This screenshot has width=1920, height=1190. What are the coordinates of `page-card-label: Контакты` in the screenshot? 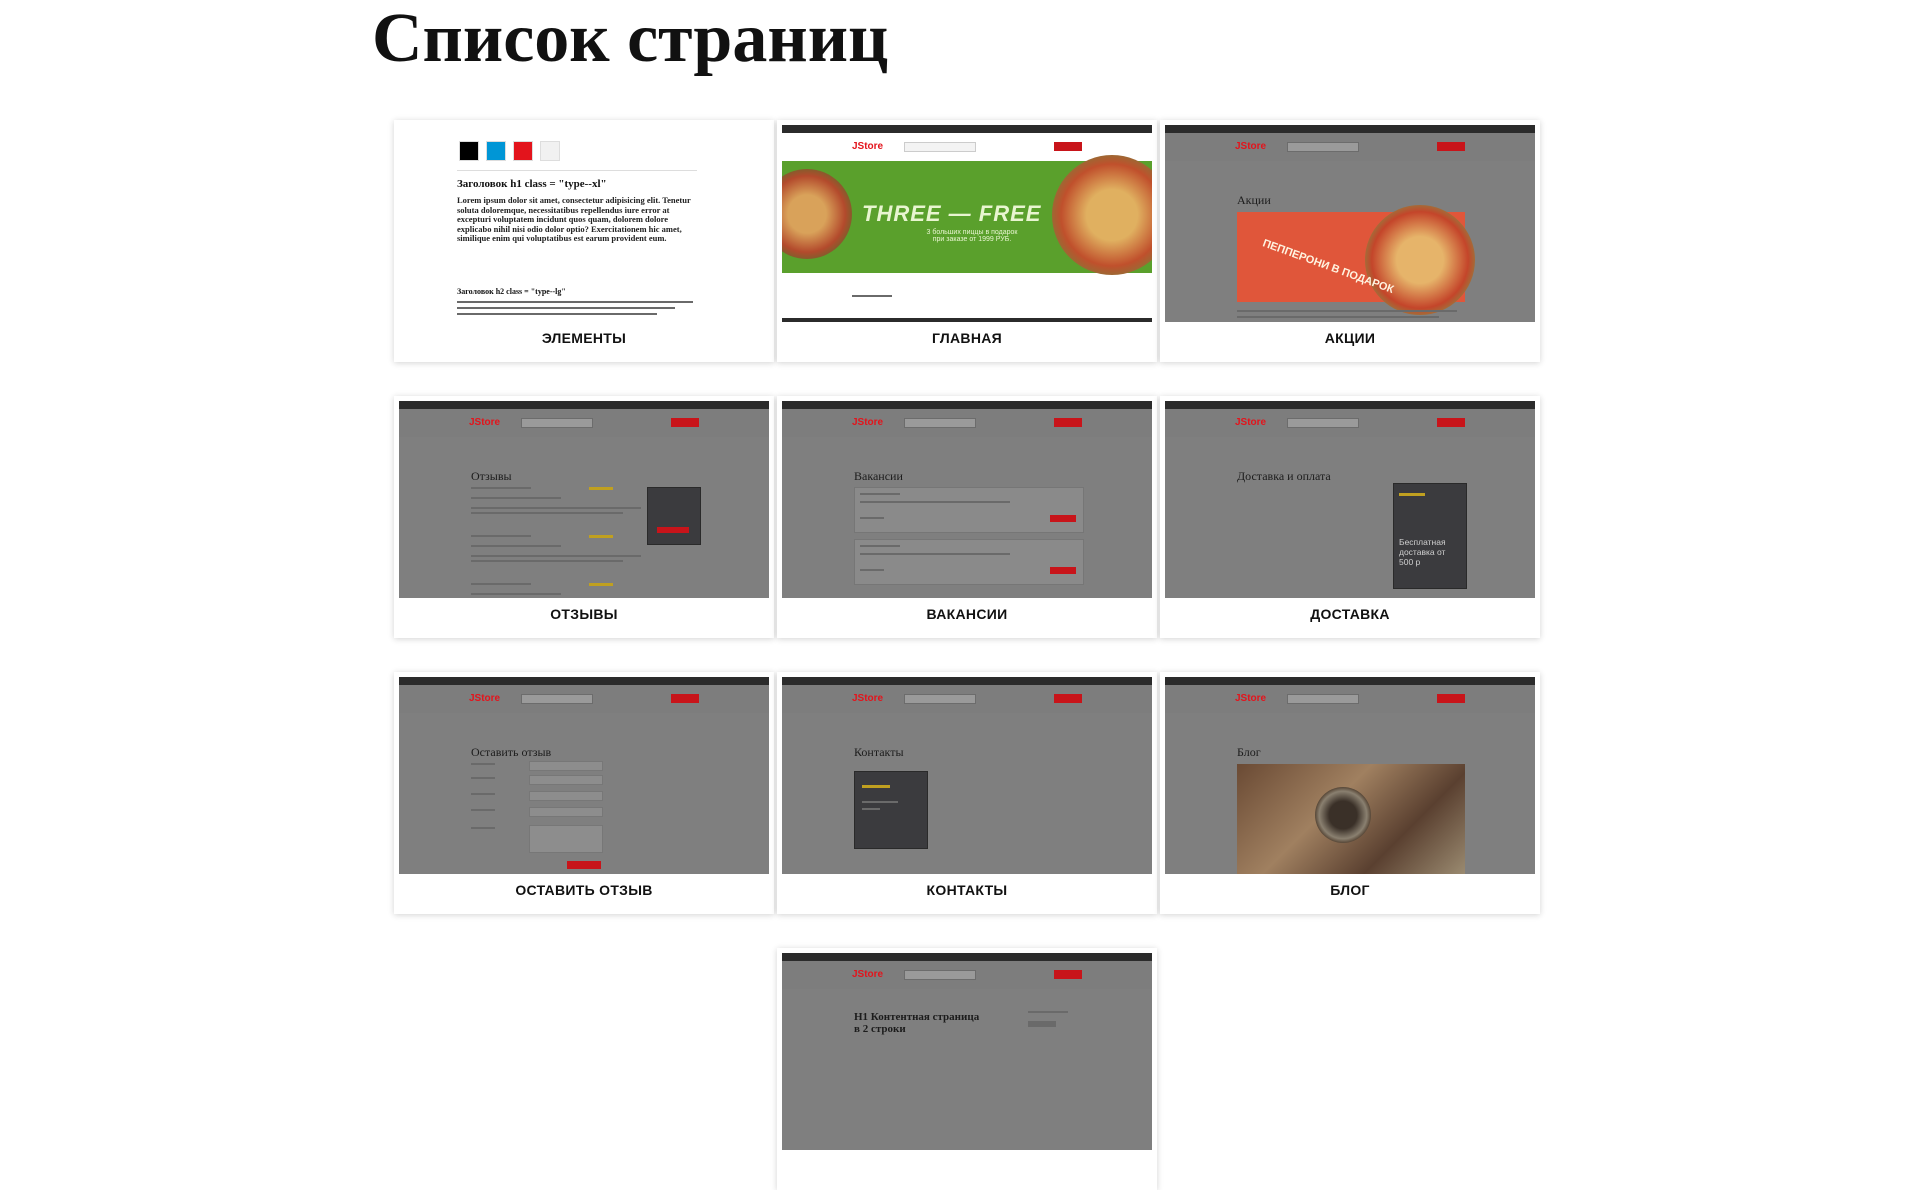 It's located at (967, 890).